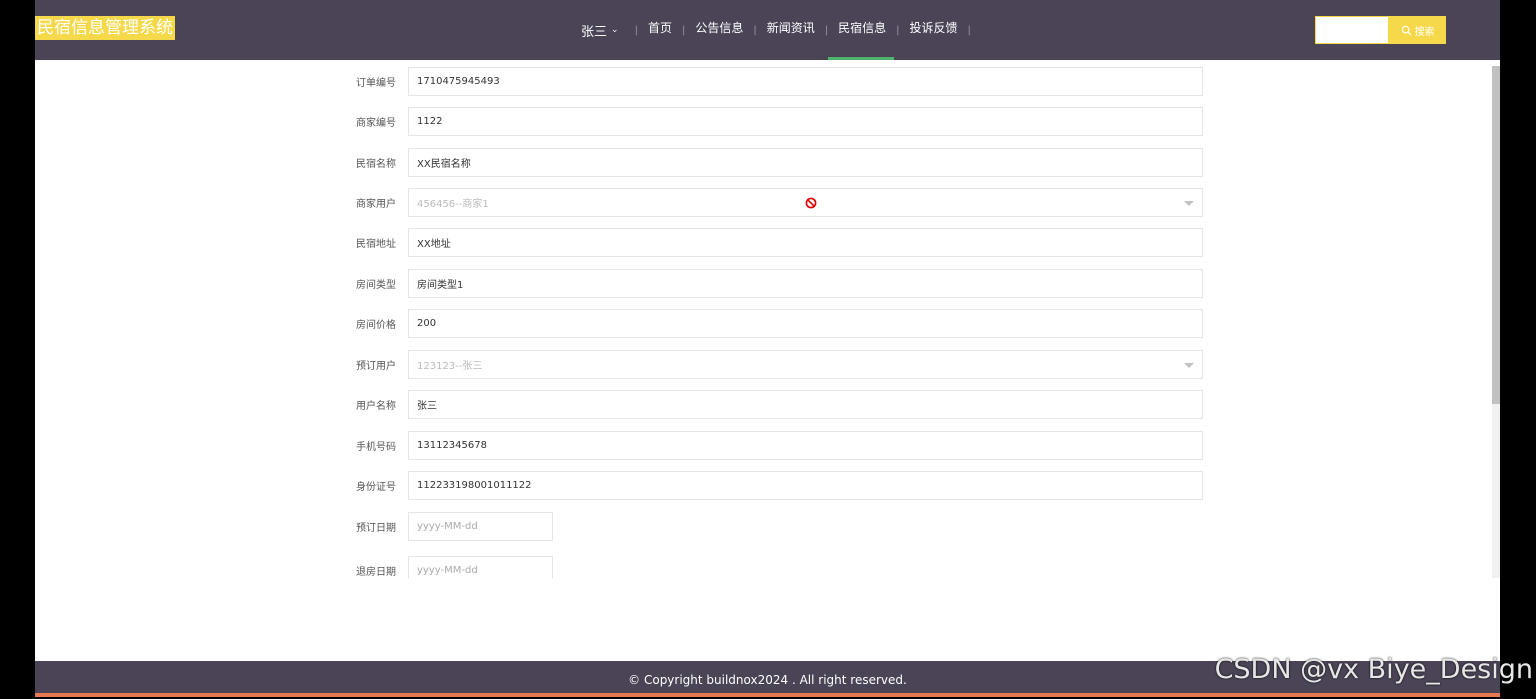 The image size is (1536, 699). I want to click on form-row-phone: 手机号码 13112345678, so click(769, 445).